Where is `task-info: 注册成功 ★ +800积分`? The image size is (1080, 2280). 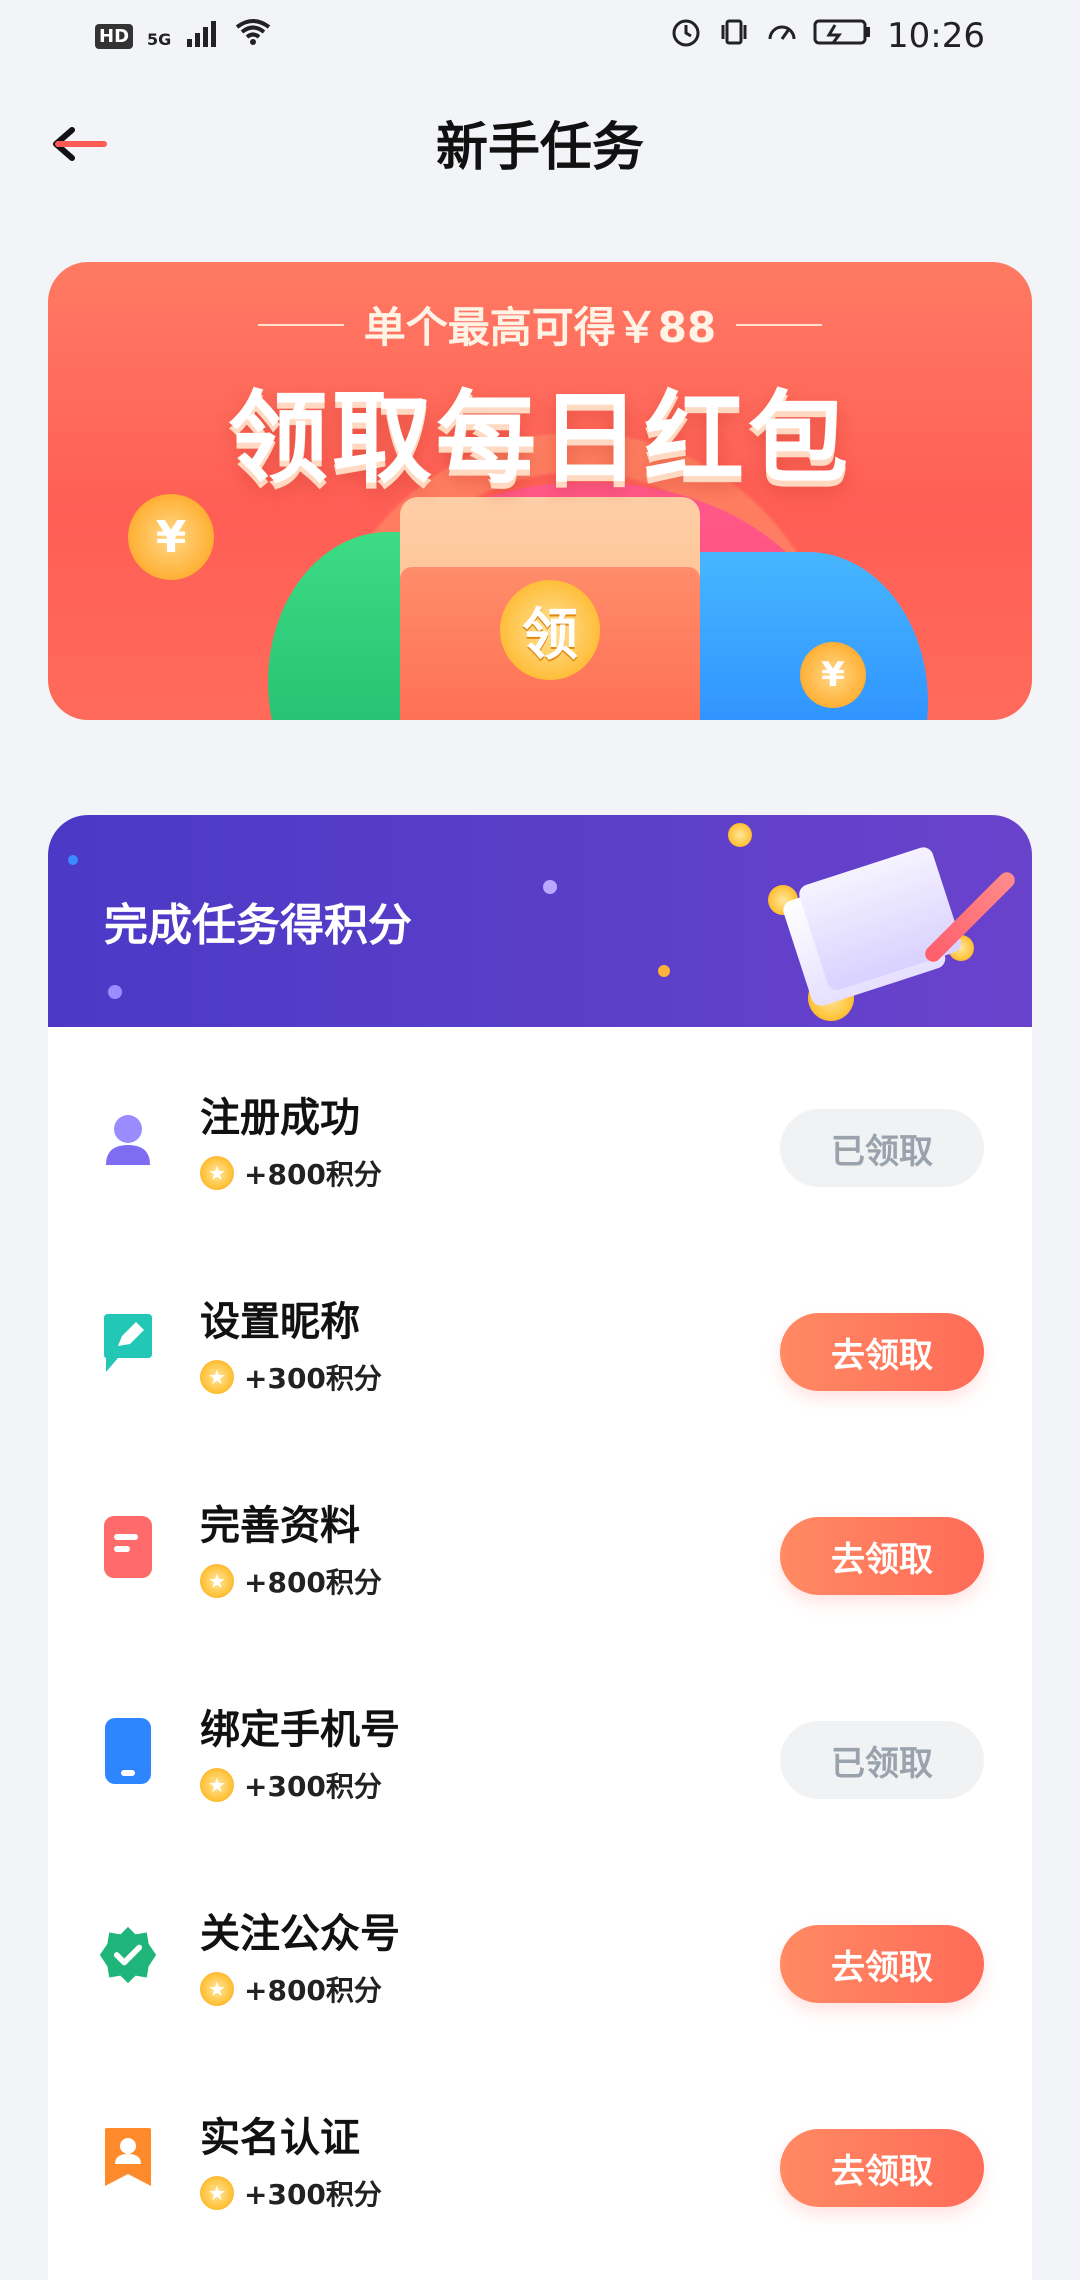
task-info: 注册成功 ★ +800积分 is located at coordinates (291, 1139).